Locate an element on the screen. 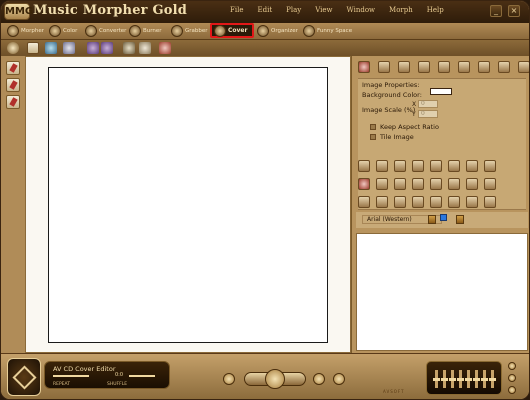 The image size is (530, 400). text-align-7-icon is located at coordinates (472, 202).